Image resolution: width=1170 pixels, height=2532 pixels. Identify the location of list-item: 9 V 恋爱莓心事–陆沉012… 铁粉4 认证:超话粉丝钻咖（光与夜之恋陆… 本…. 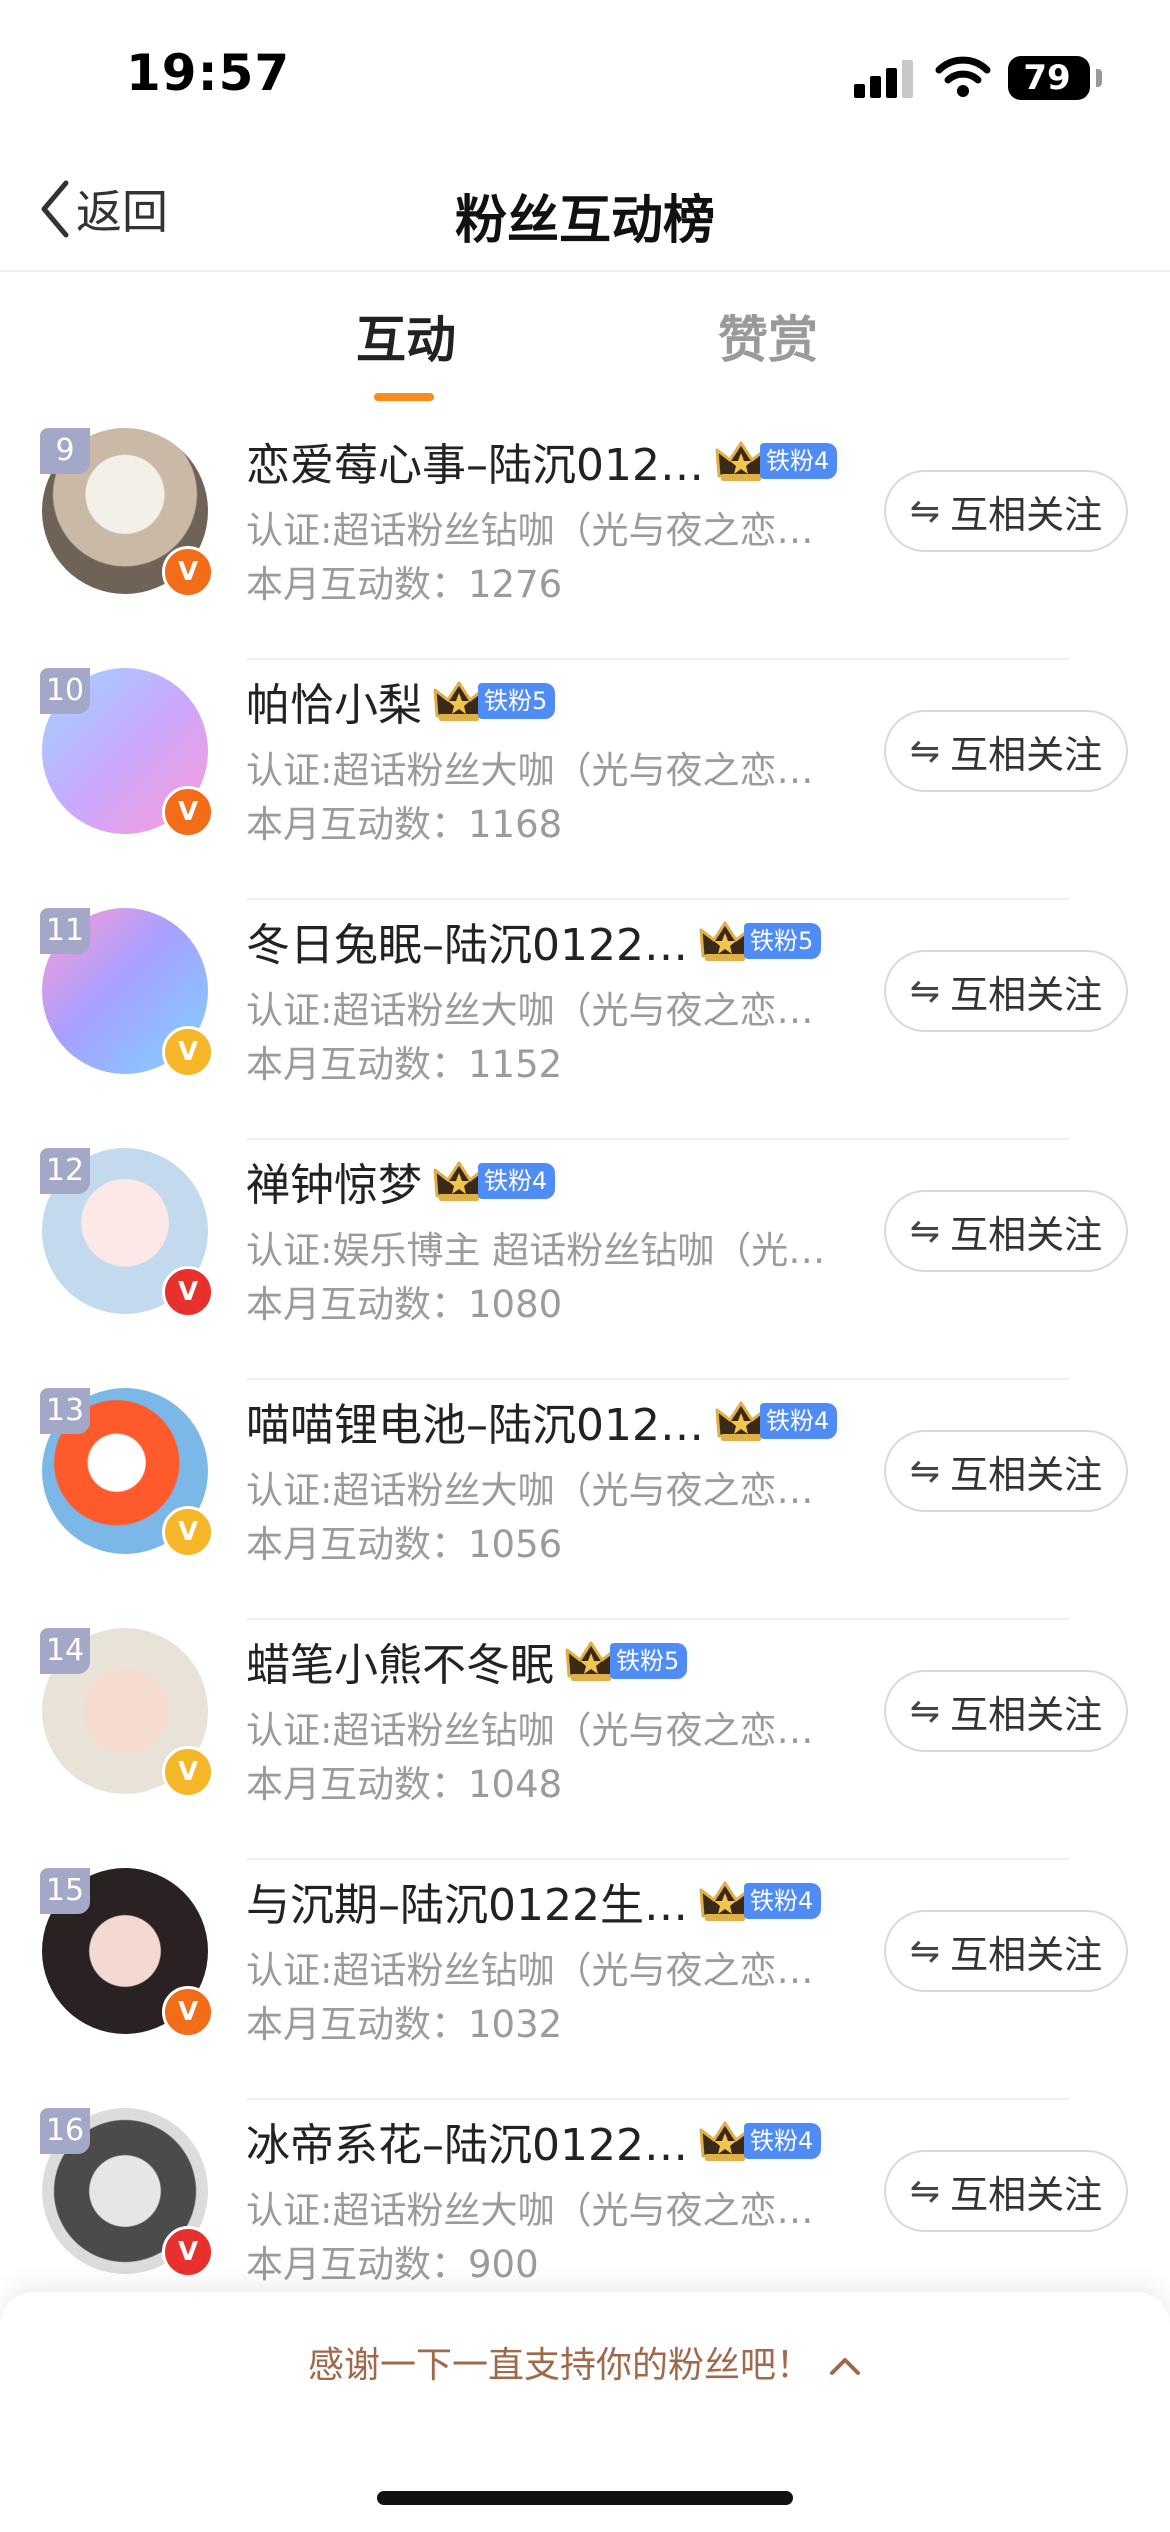
(585, 540).